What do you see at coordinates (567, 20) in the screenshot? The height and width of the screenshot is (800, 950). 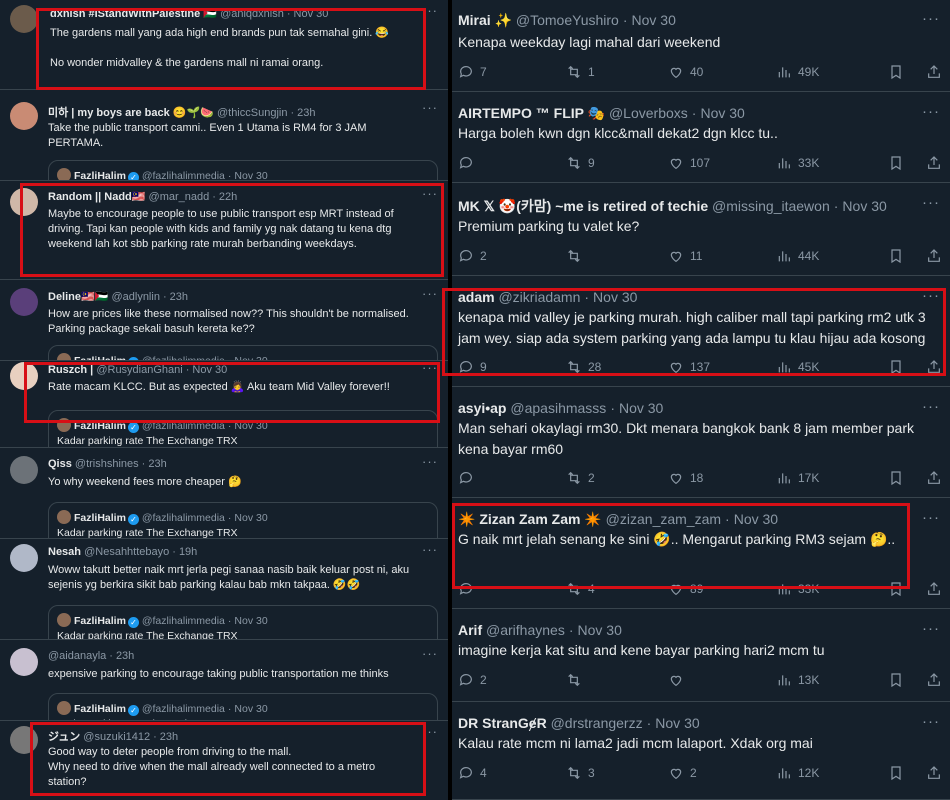 I see `author-handle: @TomoeYushiro` at bounding box center [567, 20].